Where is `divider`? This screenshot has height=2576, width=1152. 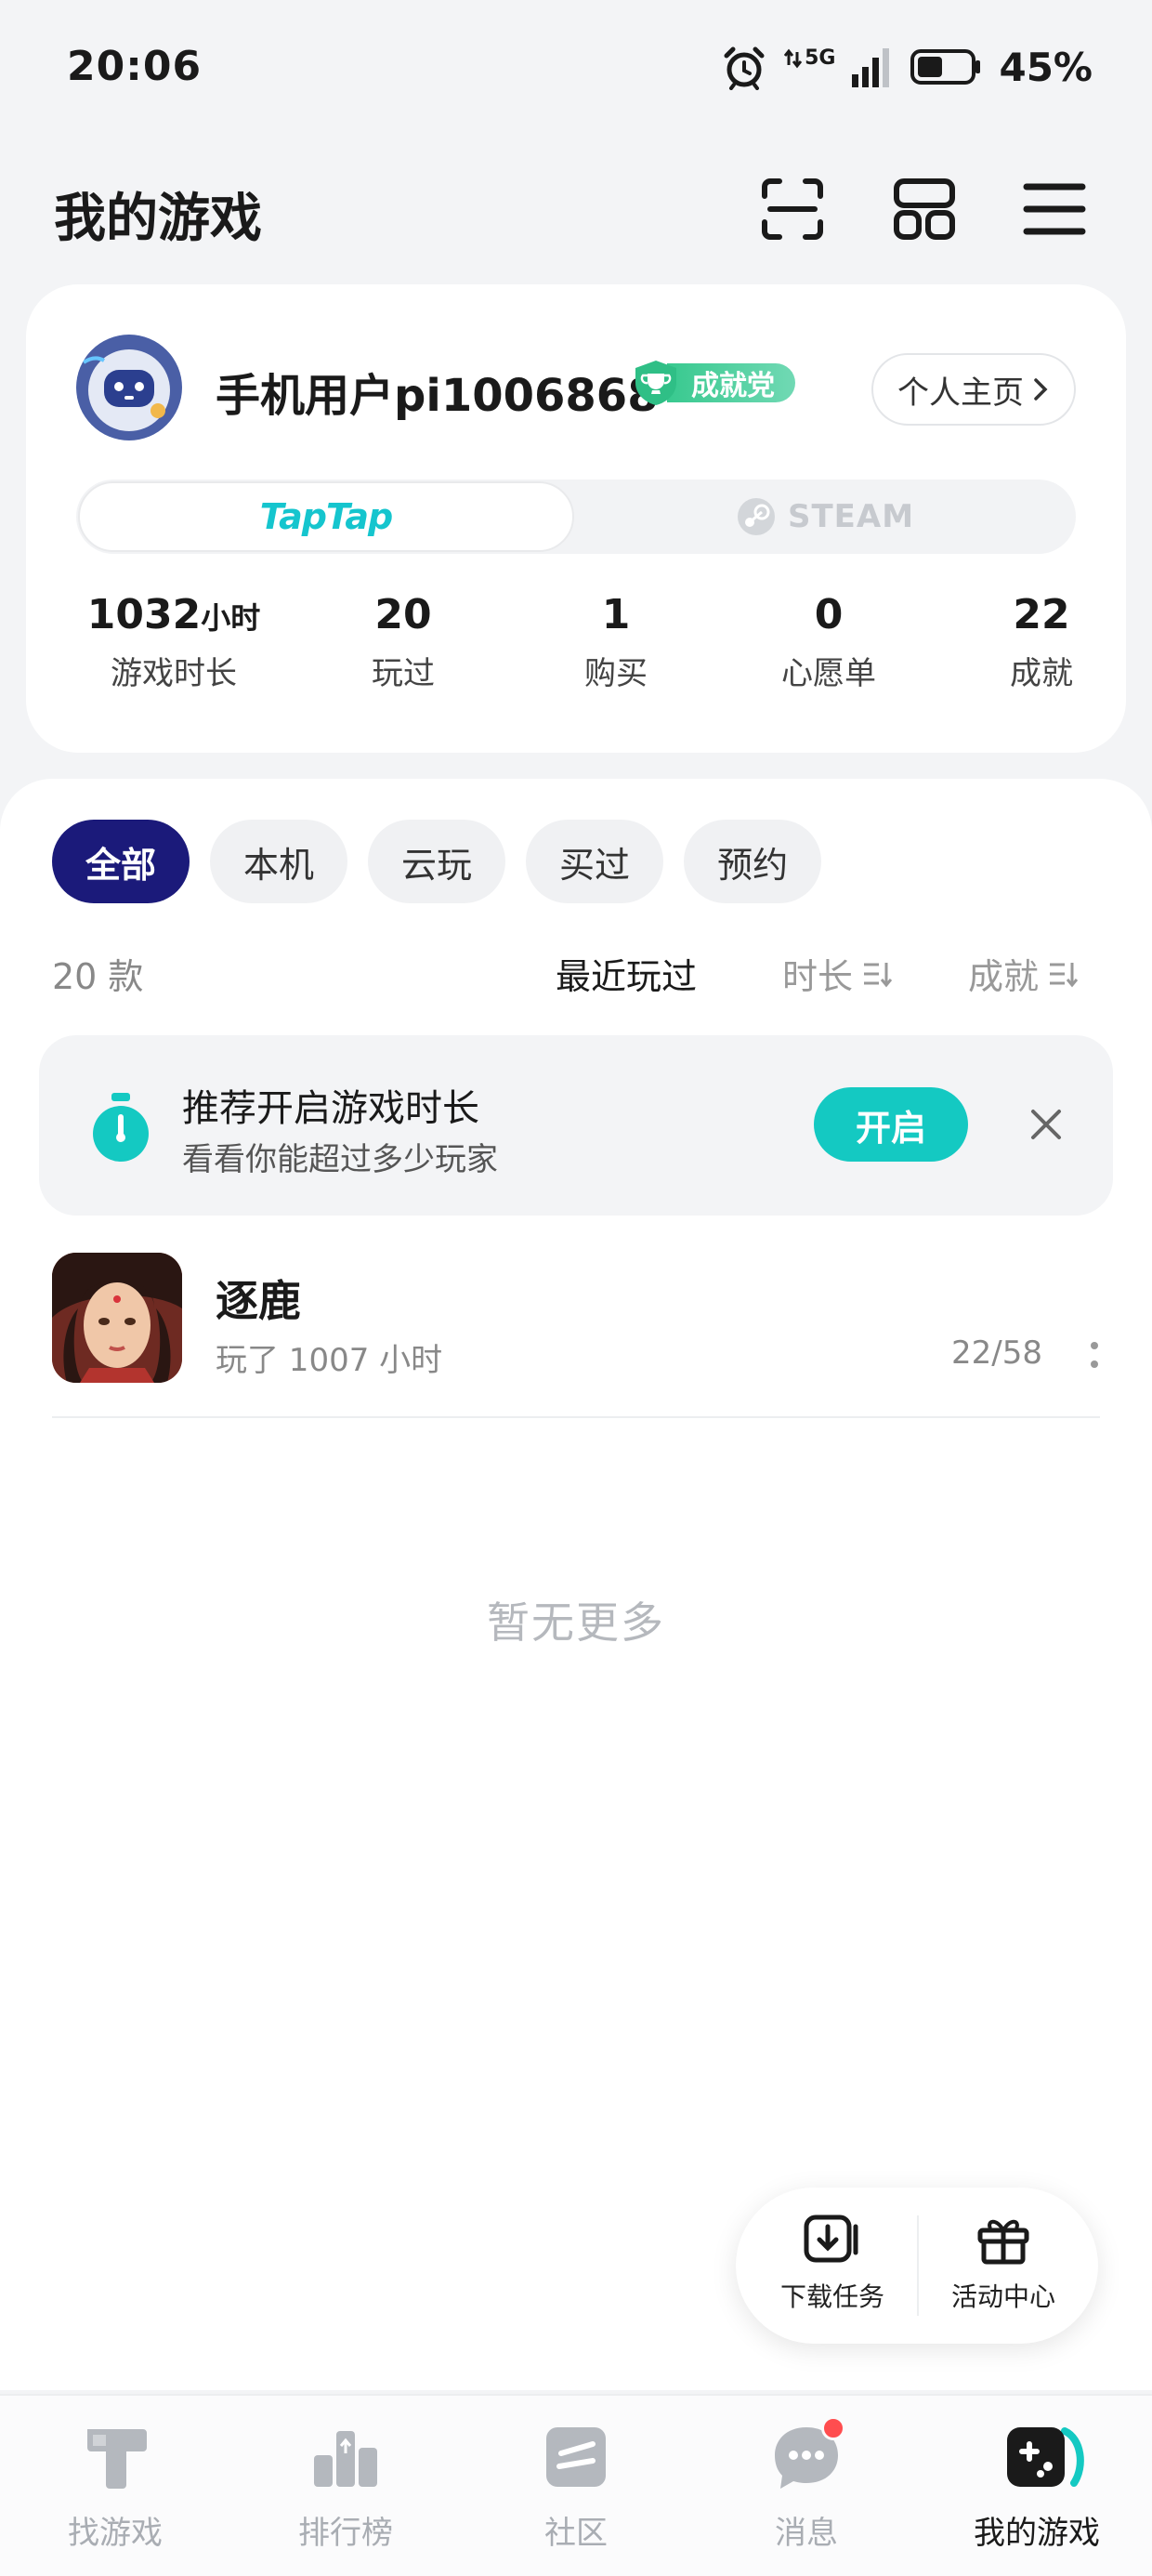
divider is located at coordinates (576, 1417).